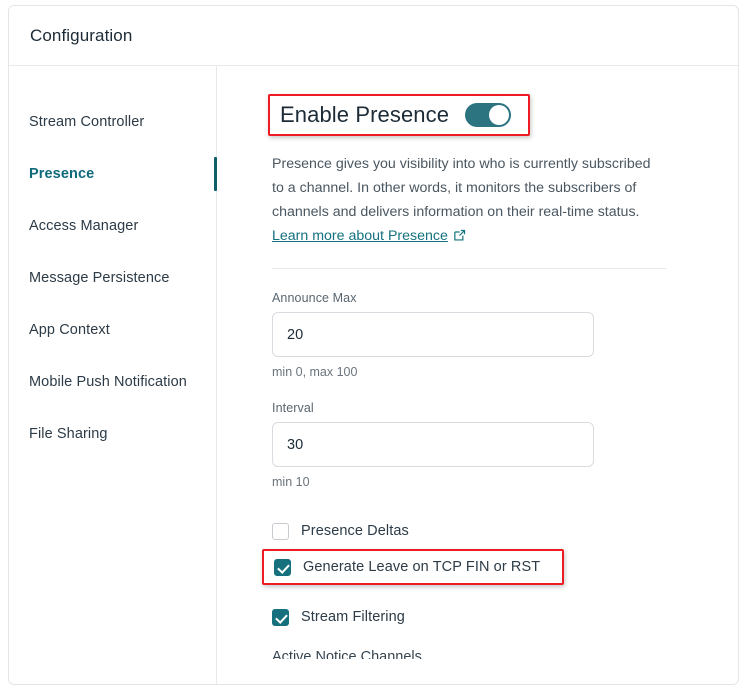 The height and width of the screenshot is (685, 747). I want to click on card-header: Configuration, so click(373, 36).